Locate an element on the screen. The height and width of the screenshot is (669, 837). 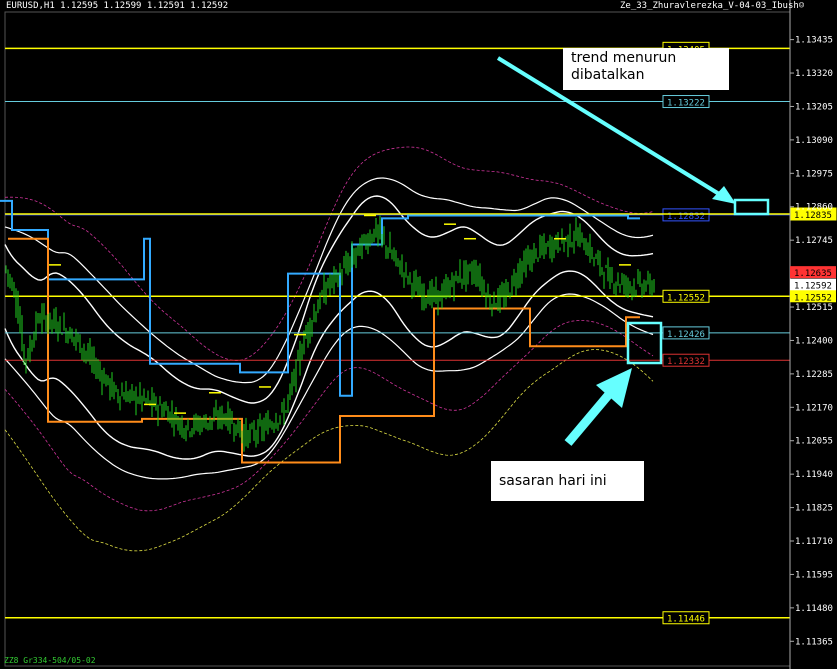
indicator-name: Ze_33_Zhuravlerezka_V-04-03_Ibush☺ is located at coordinates (712, 6).